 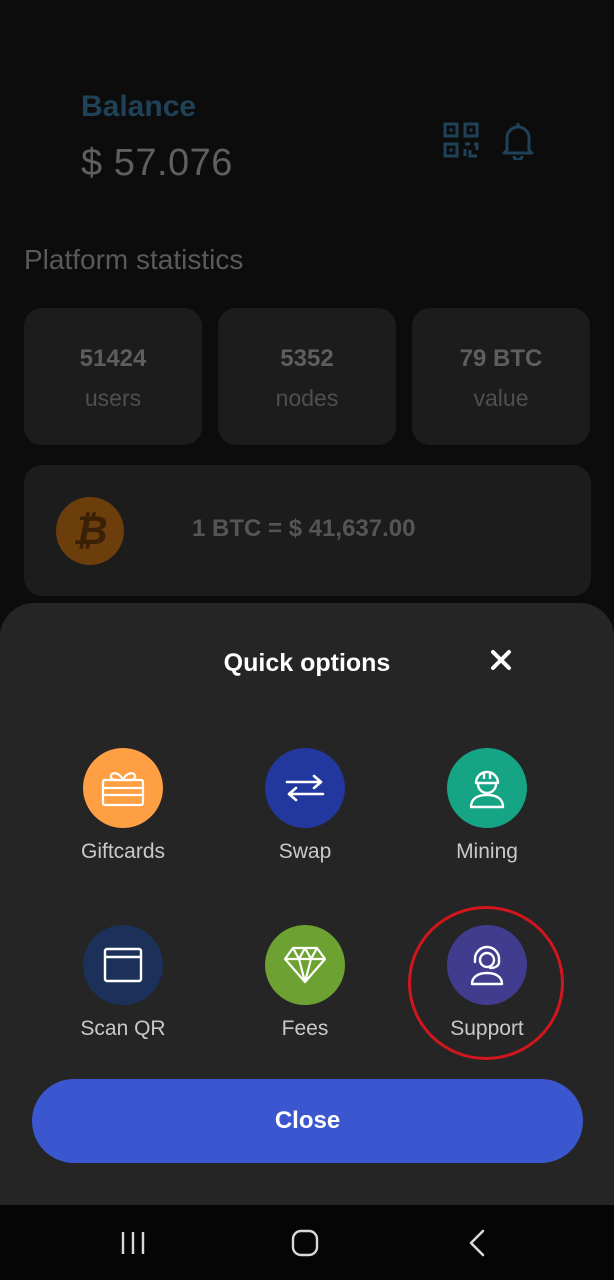 What do you see at coordinates (307, 398) in the screenshot?
I see `stat-label: nodes` at bounding box center [307, 398].